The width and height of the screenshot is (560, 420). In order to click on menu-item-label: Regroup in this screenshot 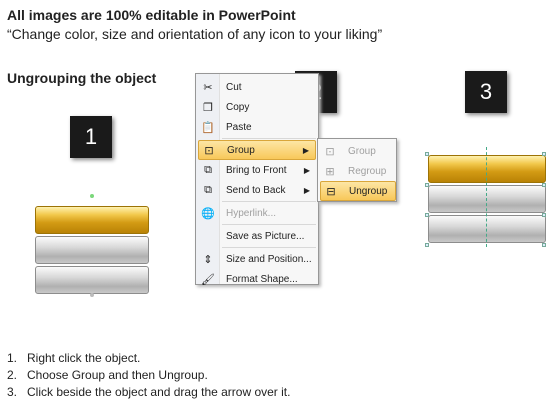, I will do `click(367, 171)`.